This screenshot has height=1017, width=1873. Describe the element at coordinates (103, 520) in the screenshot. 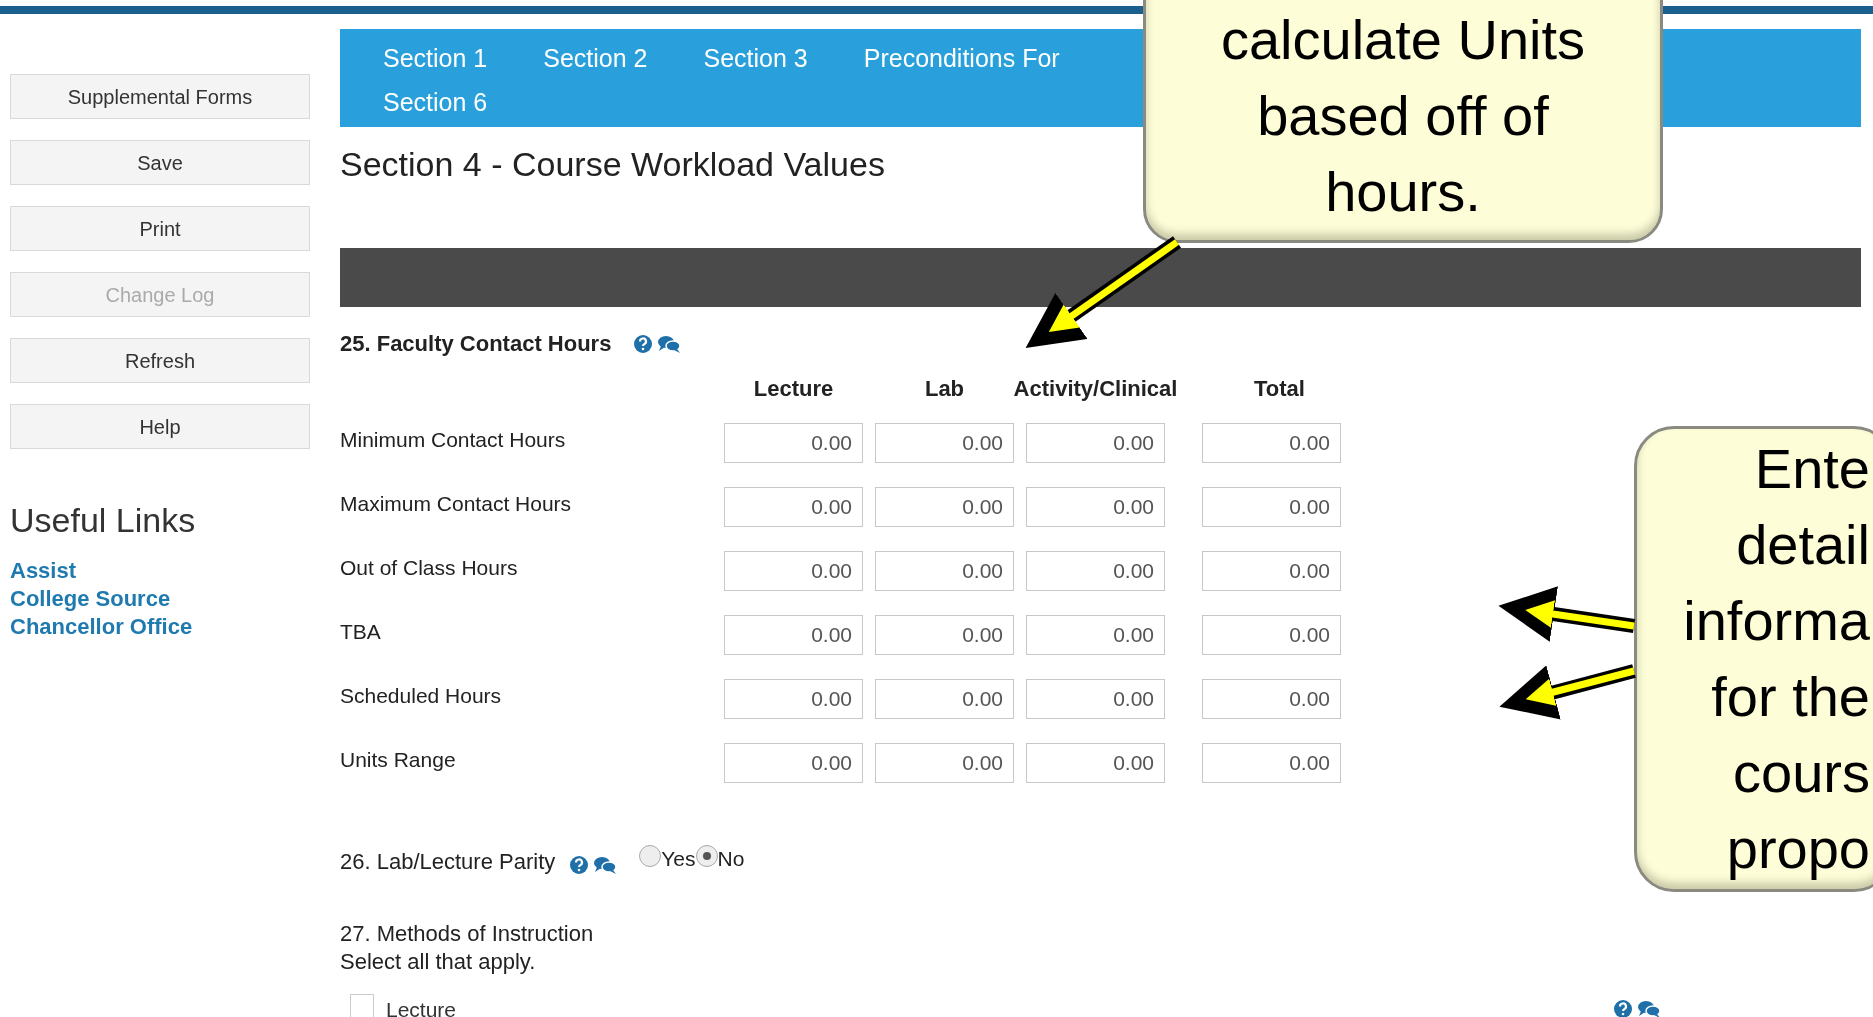

I see `section-title: Useful Links` at that location.